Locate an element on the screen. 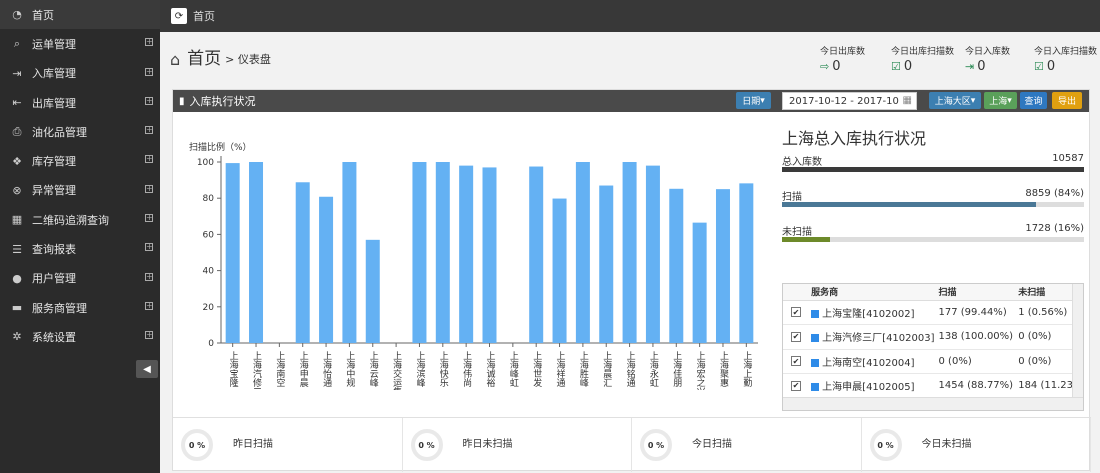 This screenshot has width=1100, height=473. sidebar-item-9: ● 用户管理 + is located at coordinates (80, 278).